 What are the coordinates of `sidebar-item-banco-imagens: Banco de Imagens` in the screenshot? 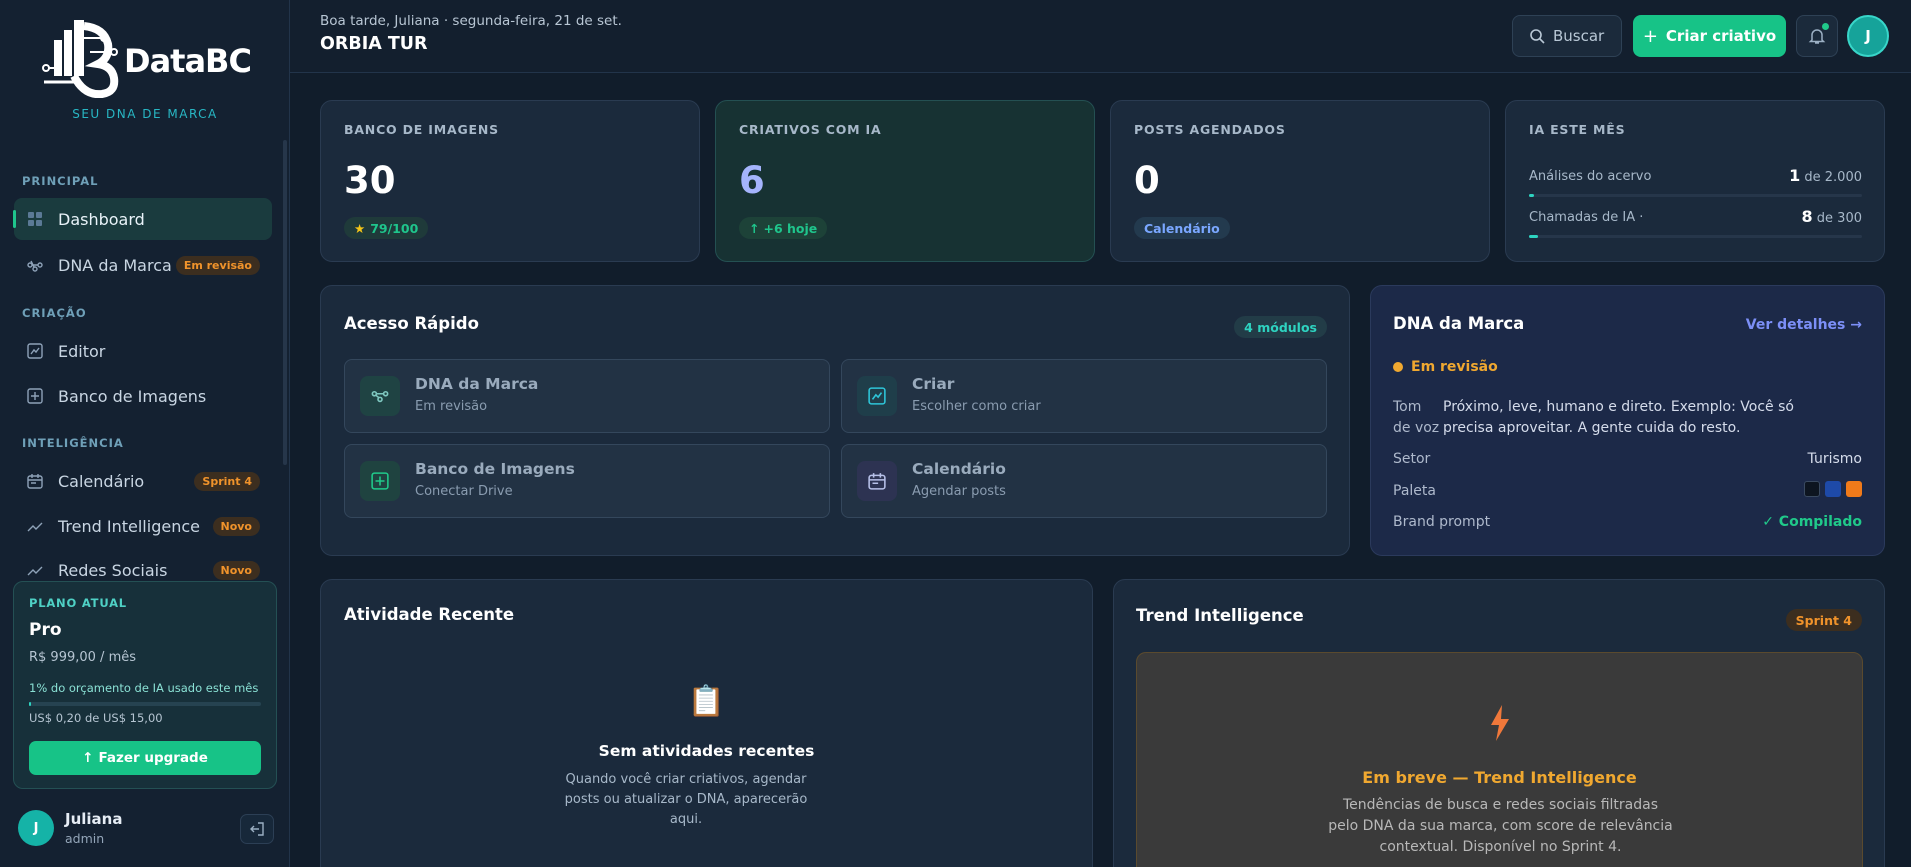 It's located at (143, 396).